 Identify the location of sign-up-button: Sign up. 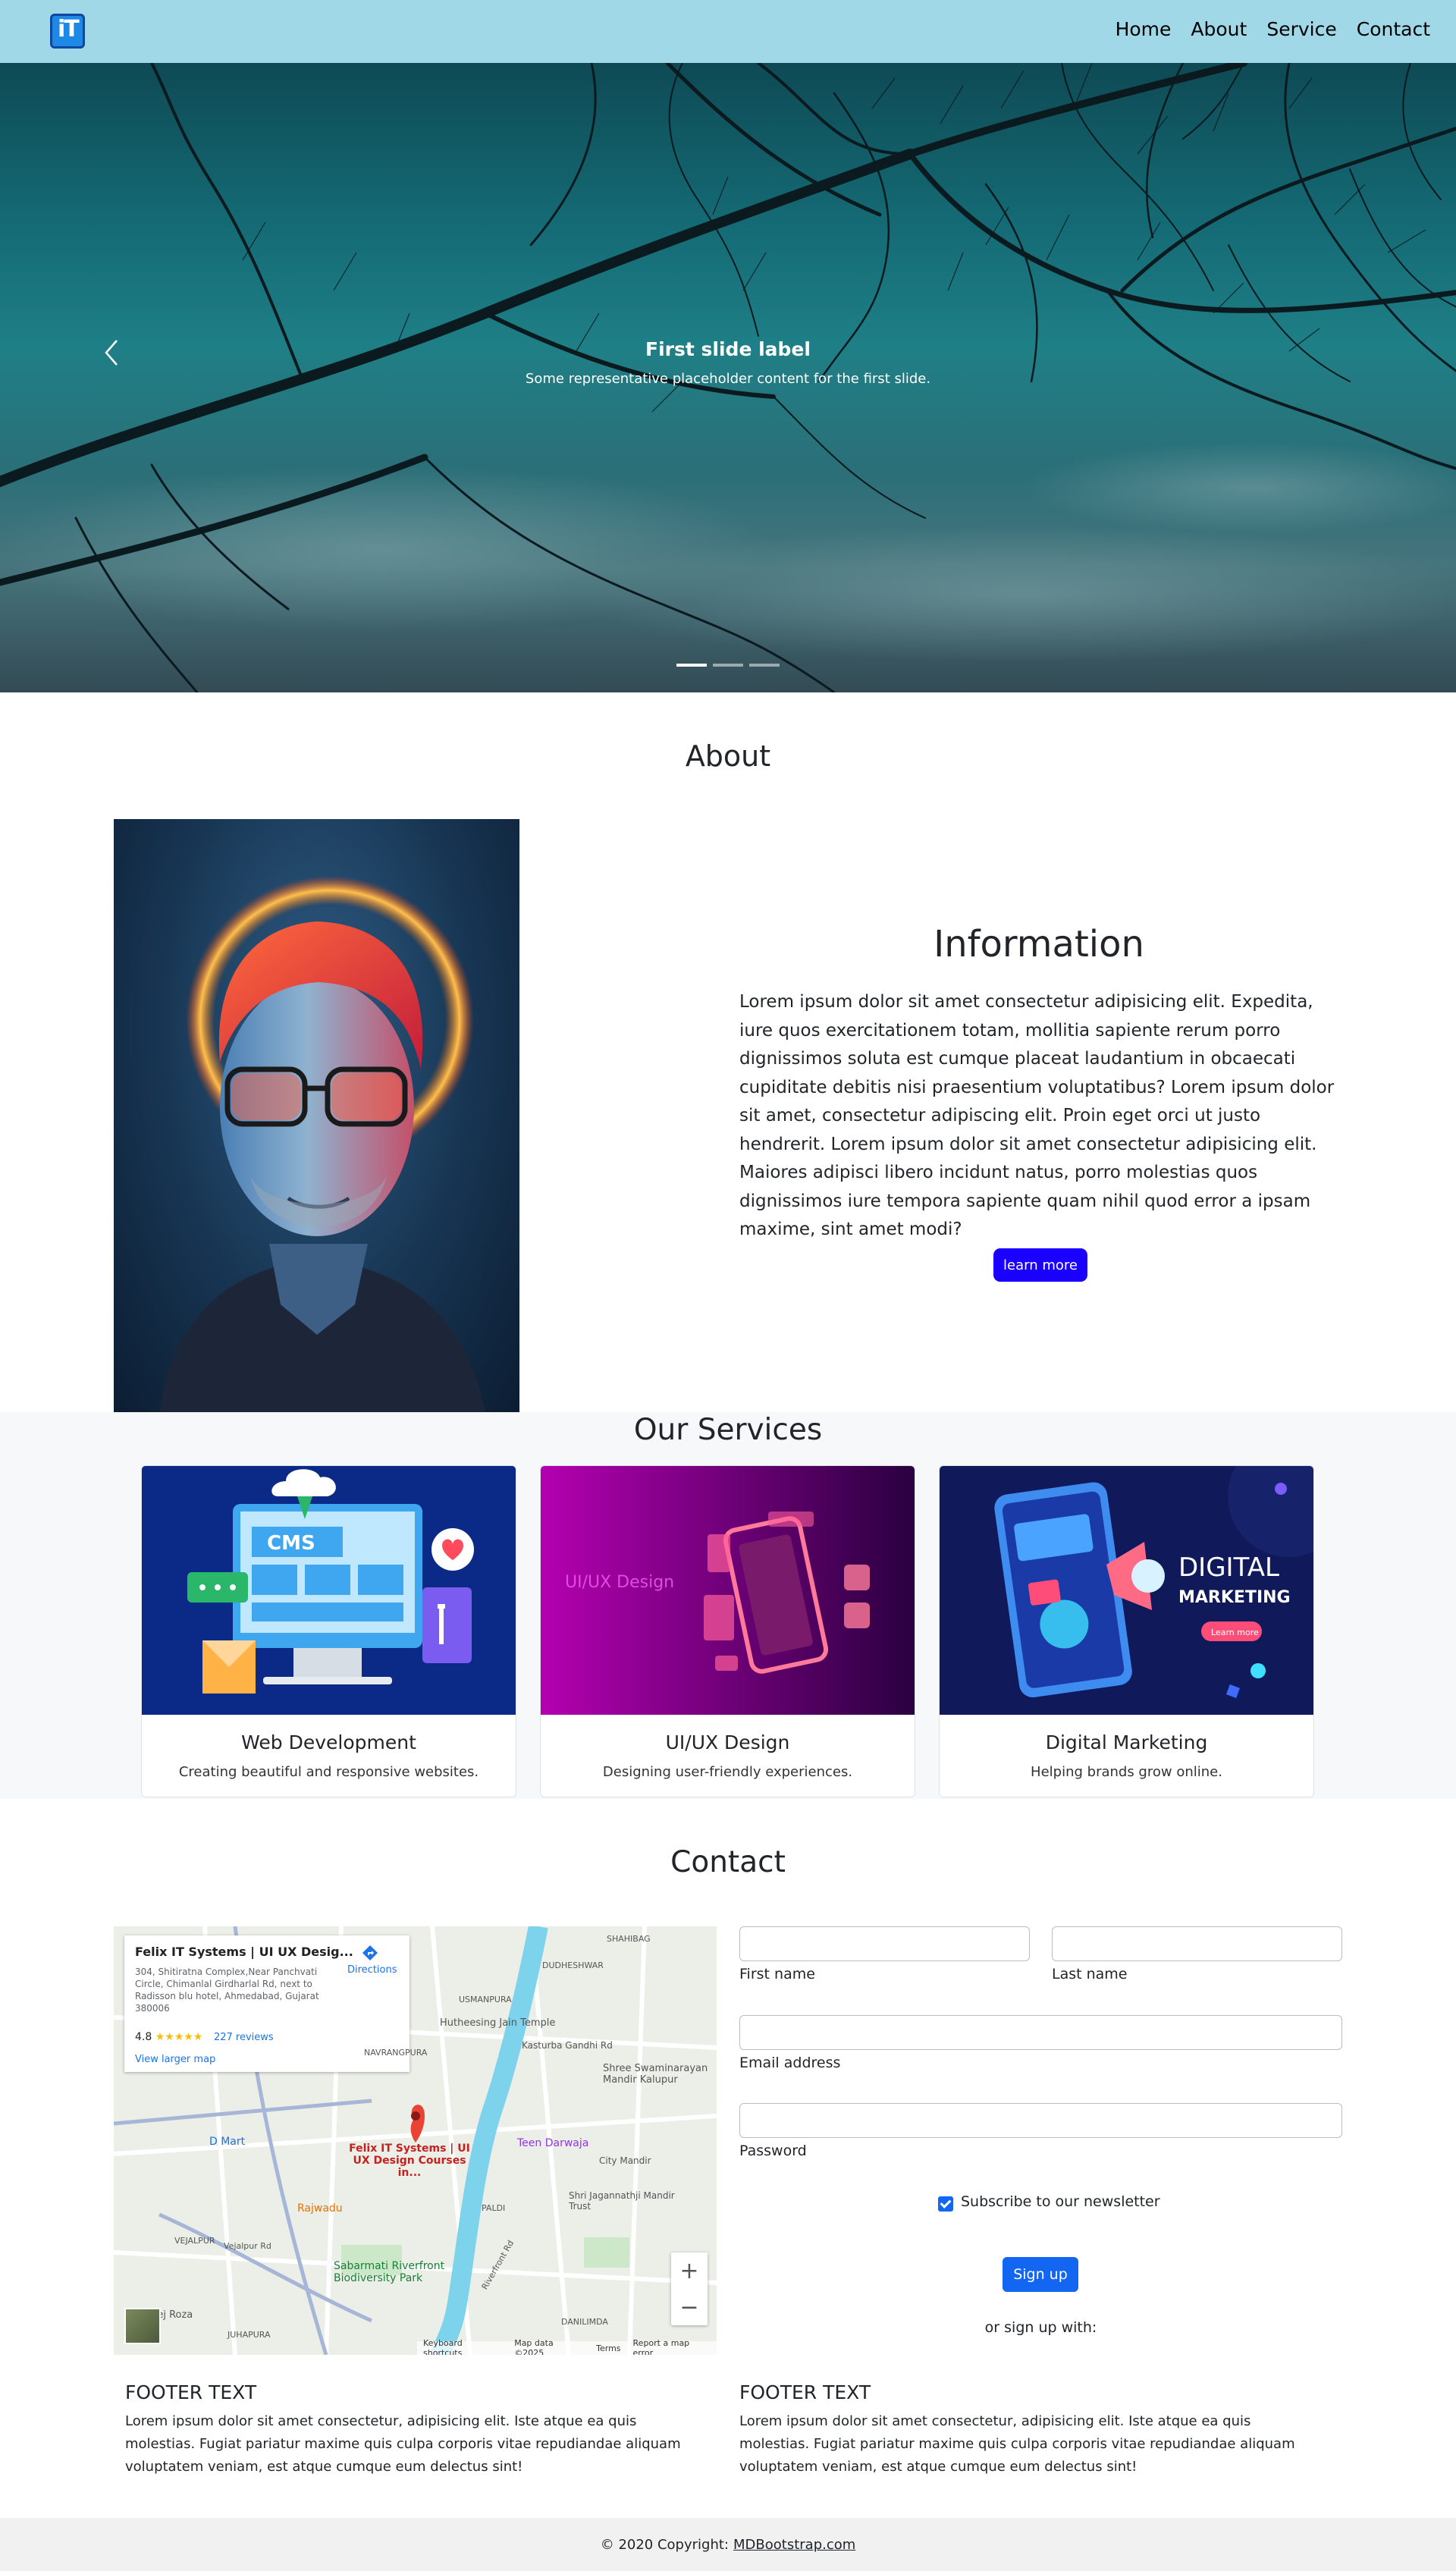
(1040, 2274).